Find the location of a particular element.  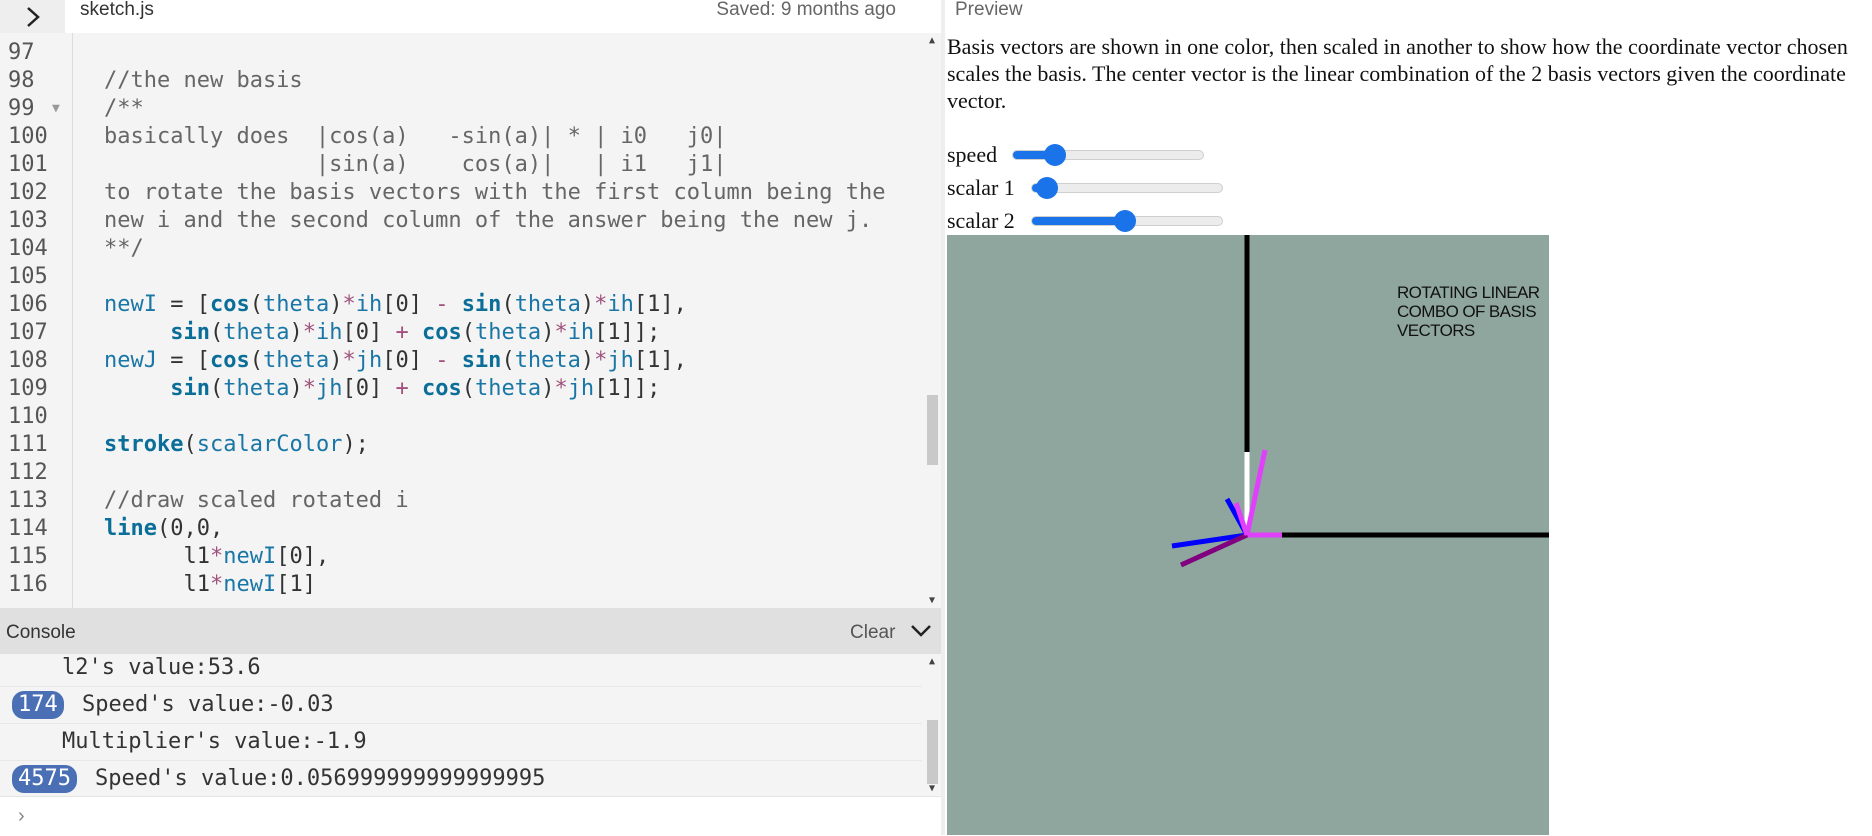

slider-label: scalar 2 is located at coordinates (981, 220).